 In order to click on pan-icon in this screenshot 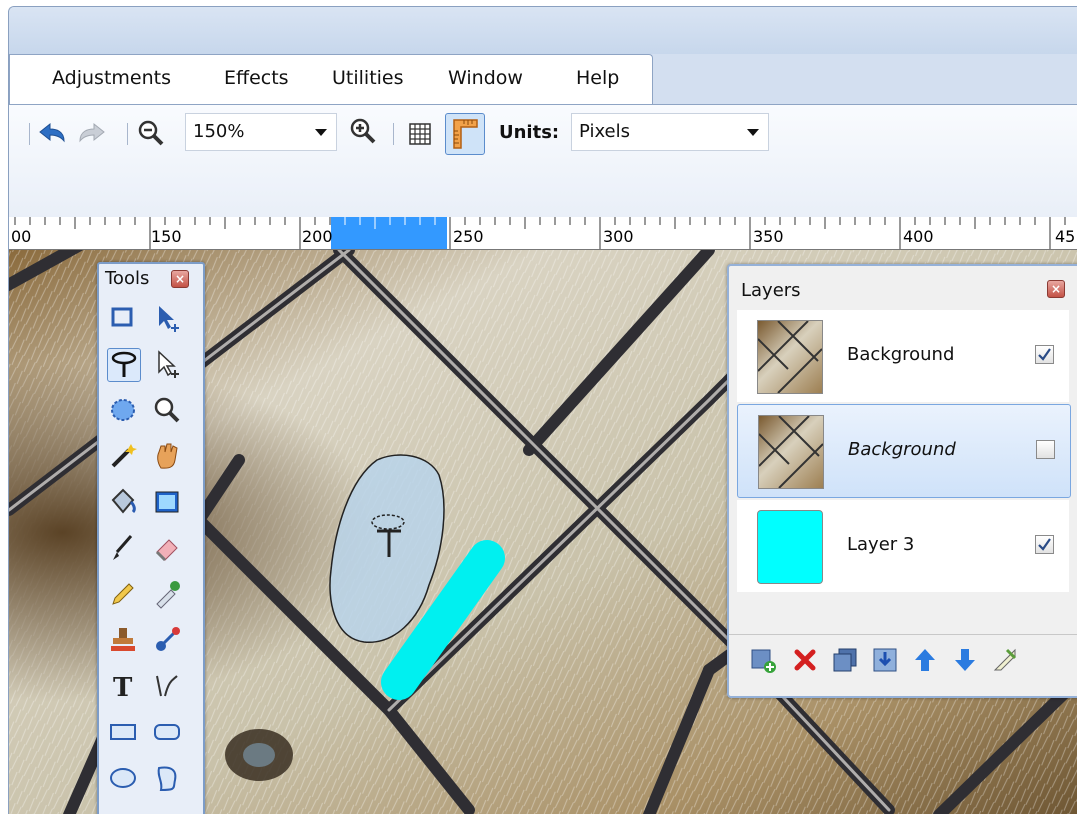, I will do `click(167, 456)`.